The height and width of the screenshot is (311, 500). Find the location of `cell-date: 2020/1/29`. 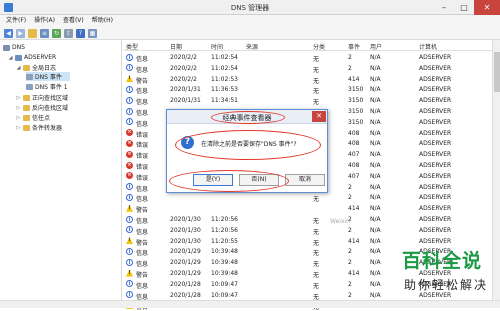

cell-date: 2020/1/29 is located at coordinates (185, 273).